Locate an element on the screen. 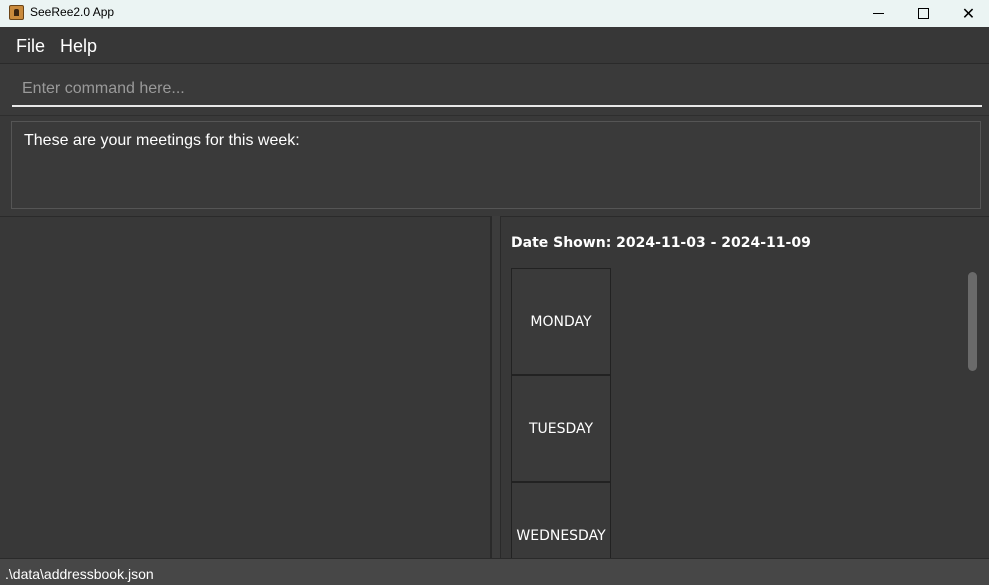  day-label: WEDNESDAY is located at coordinates (561, 535).